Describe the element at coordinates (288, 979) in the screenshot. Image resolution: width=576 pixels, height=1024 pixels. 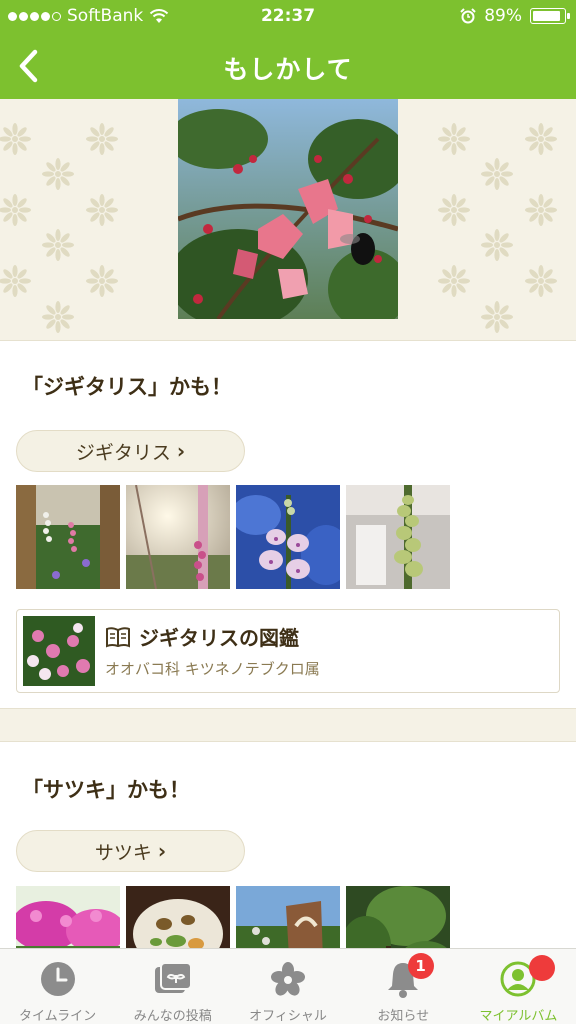
I see `flower-icon` at that location.